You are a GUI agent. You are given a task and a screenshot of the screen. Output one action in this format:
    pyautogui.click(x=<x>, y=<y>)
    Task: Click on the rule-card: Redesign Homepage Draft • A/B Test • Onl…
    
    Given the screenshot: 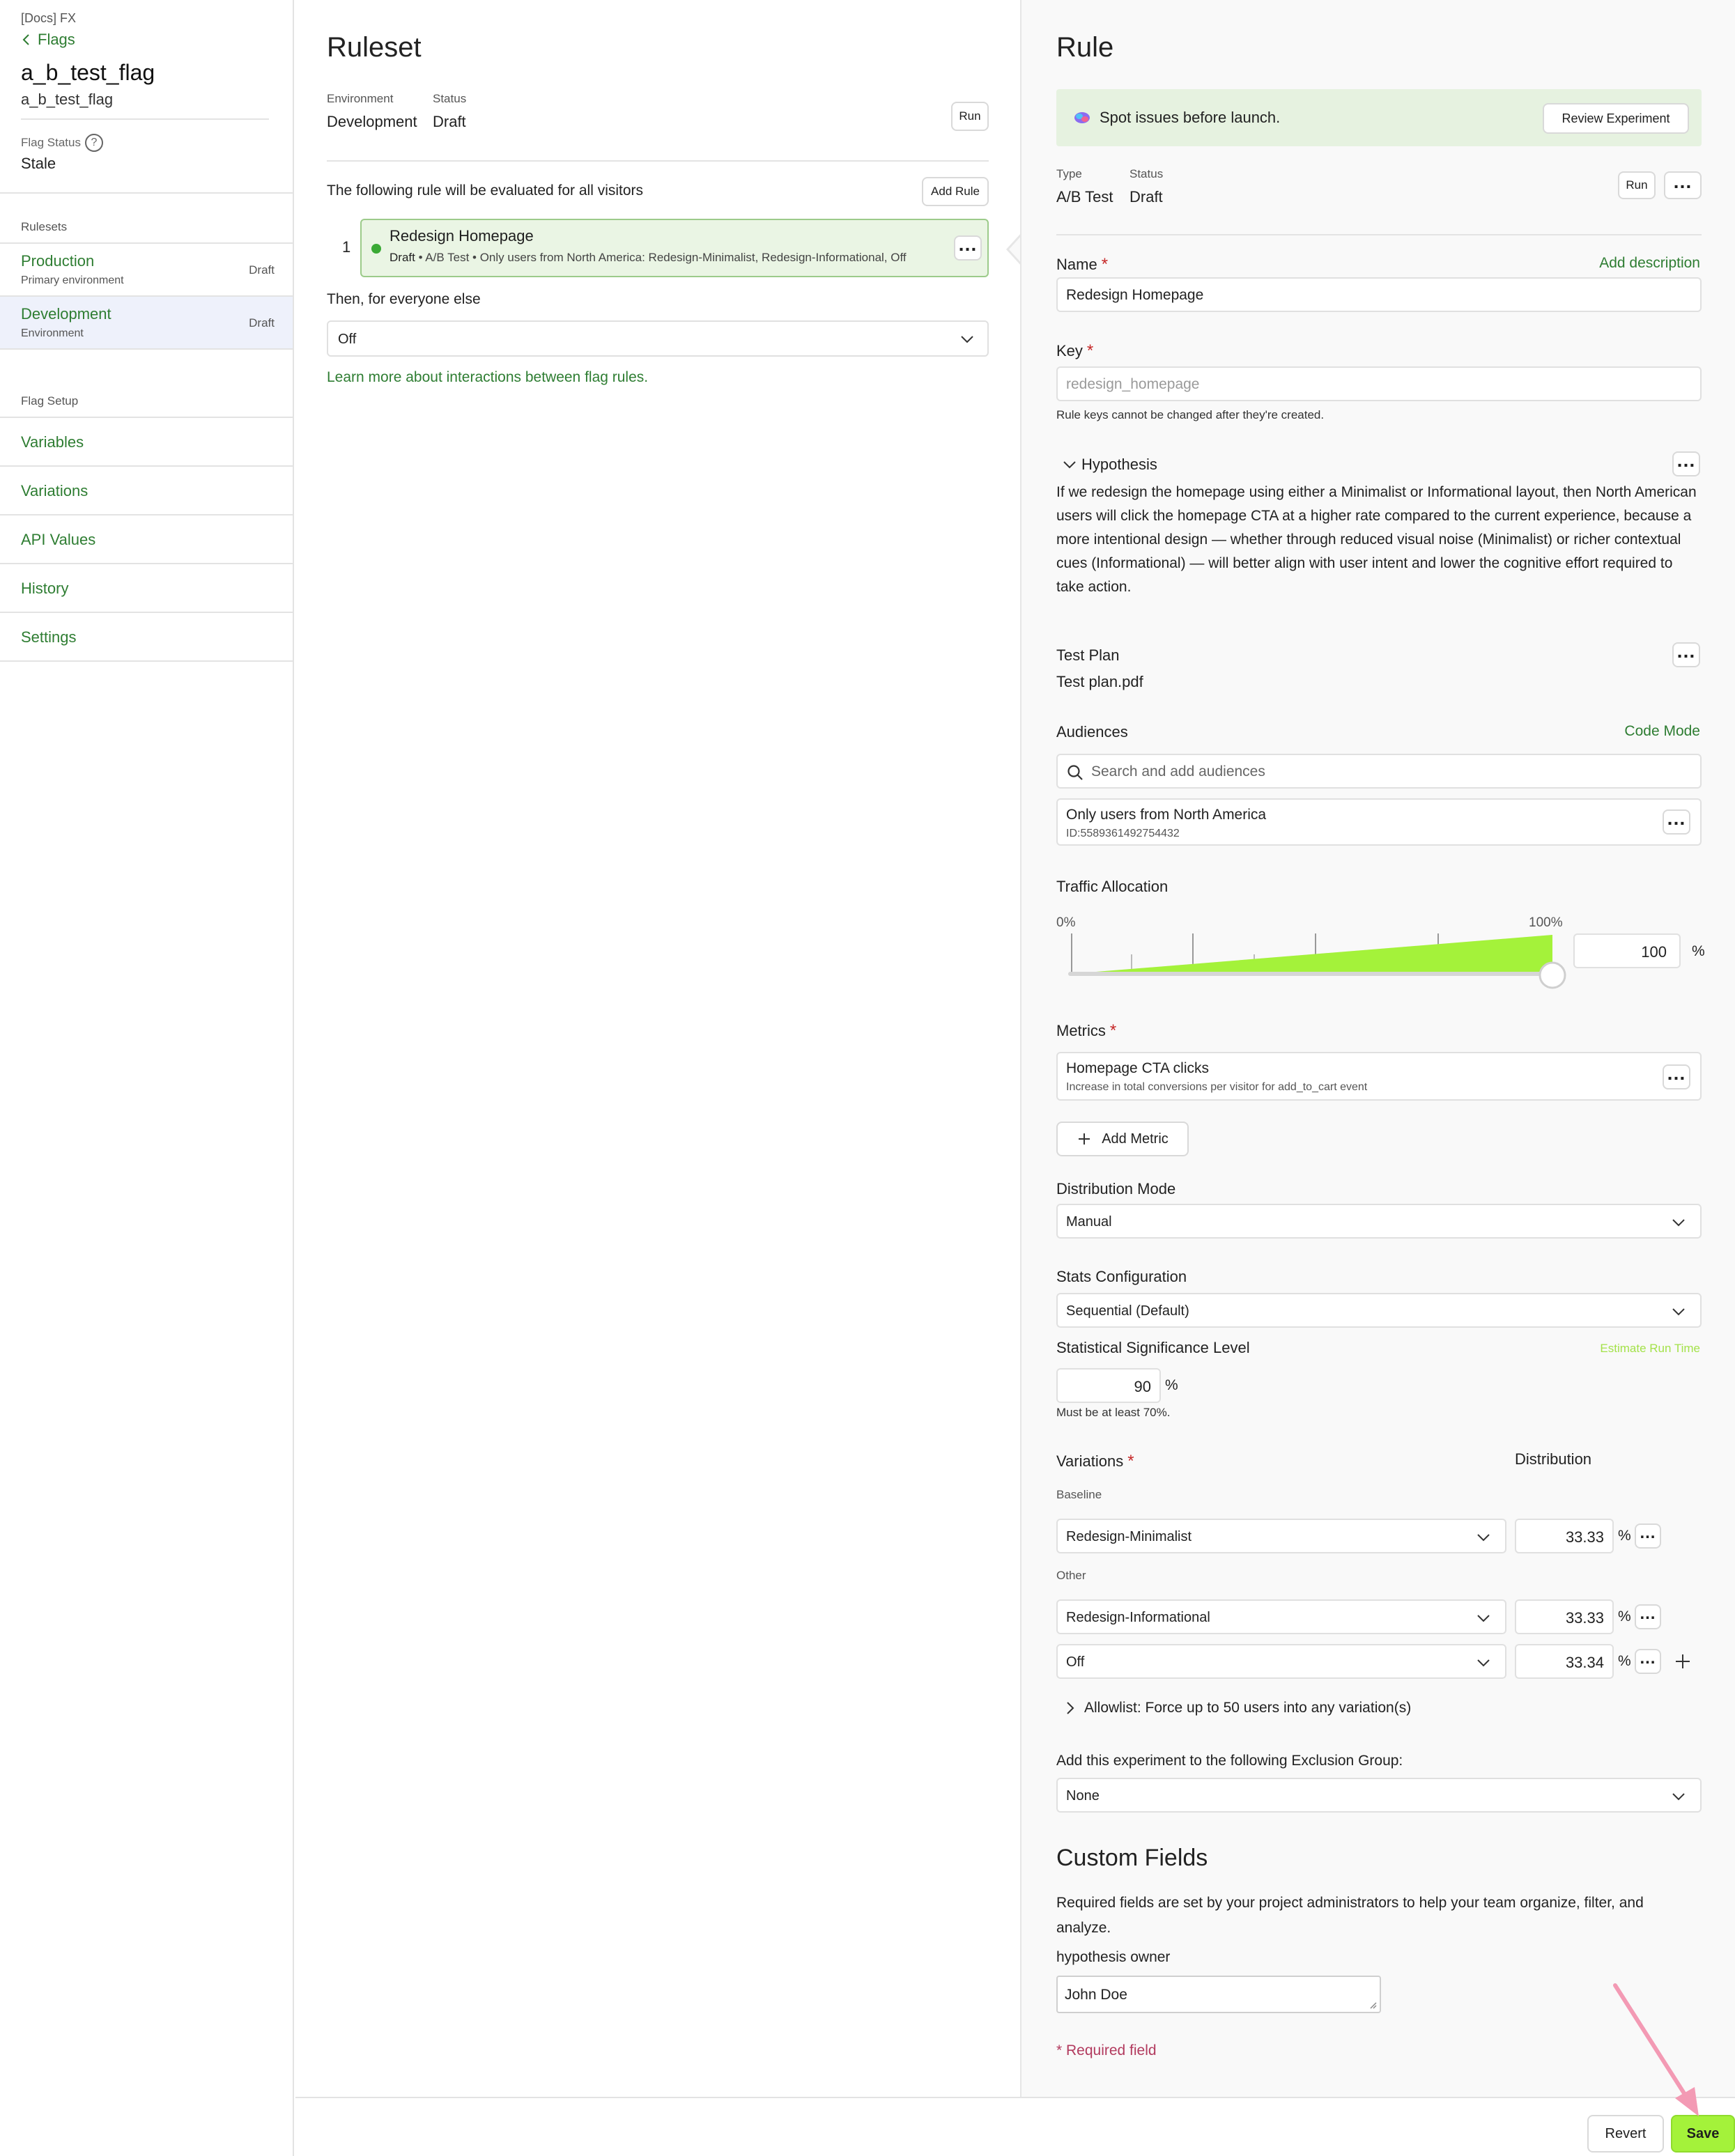 What is the action you would take?
    pyautogui.click(x=674, y=248)
    